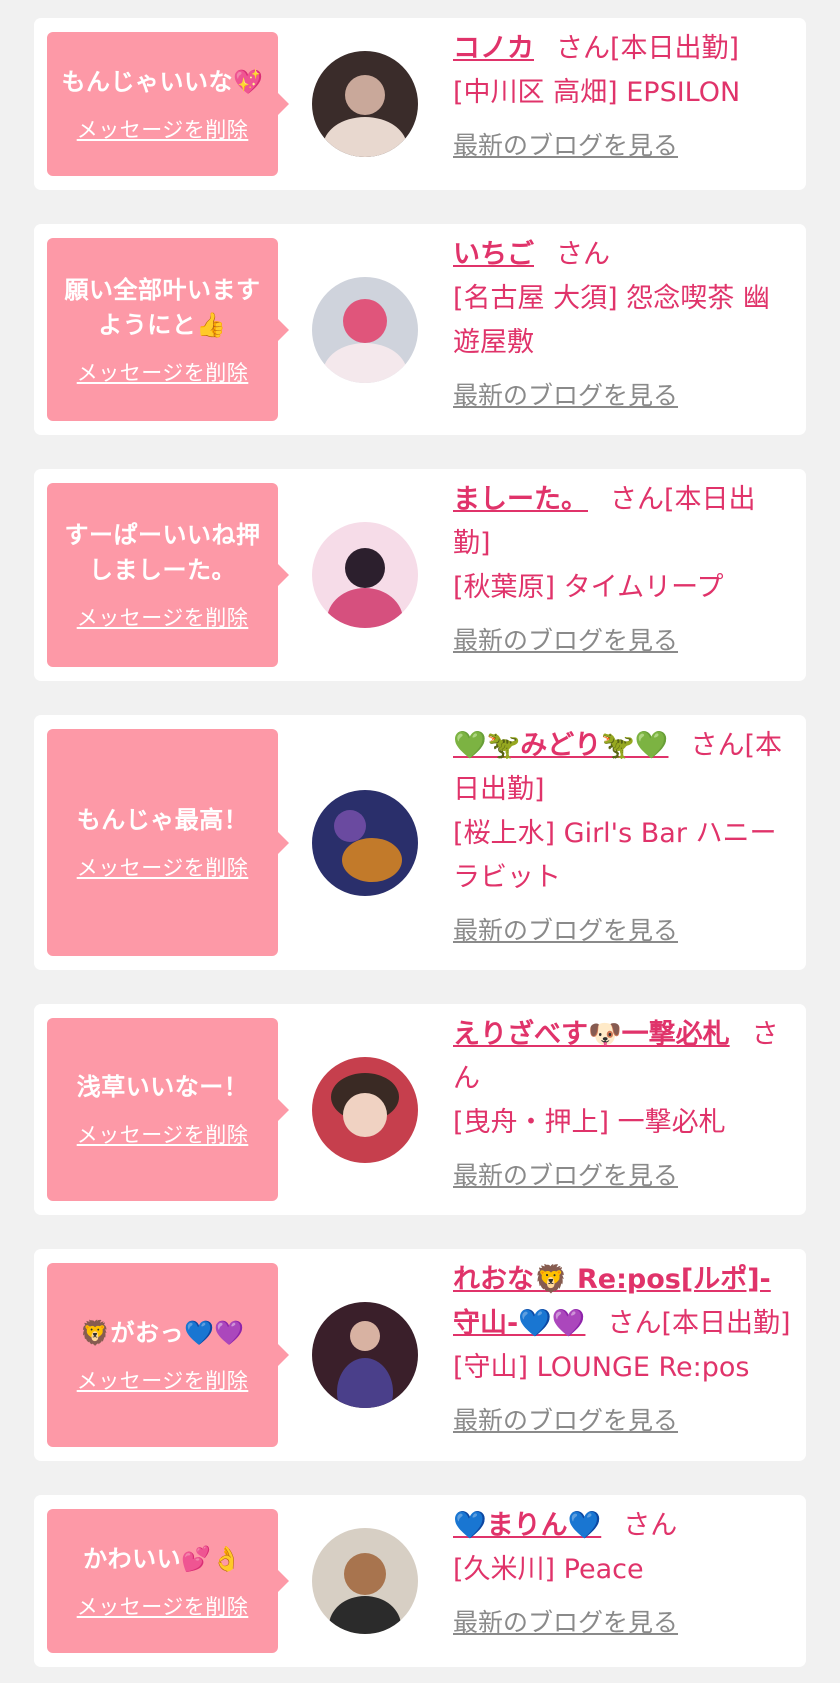 The image size is (840, 1683). Describe the element at coordinates (168, 1355) in the screenshot. I see `message-bubble: 🦁がおっ💙💜 メッセージを削除` at that location.